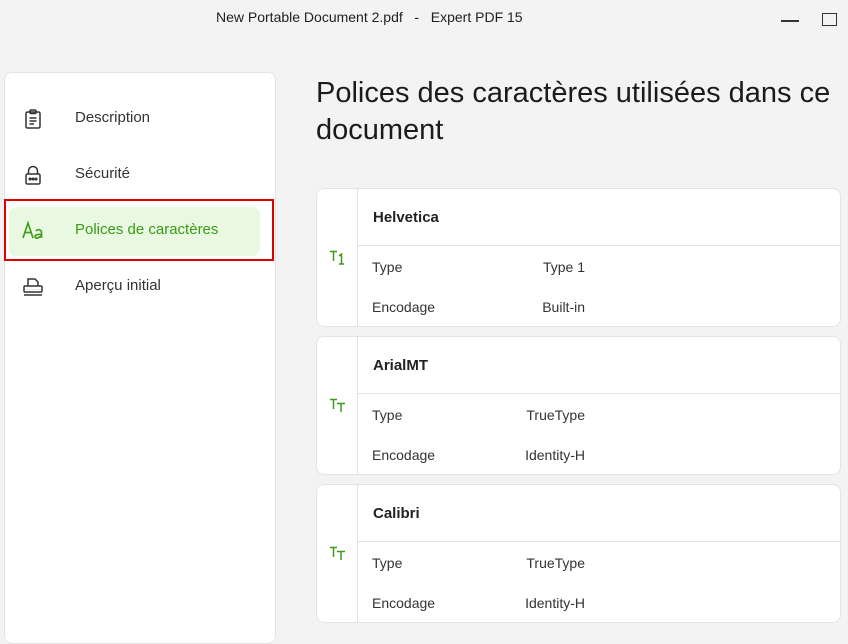 This screenshot has height=644, width=848. What do you see at coordinates (578, 257) in the screenshot?
I see `font-card: Helvetica Type Type 1 Encodage Built-in` at bounding box center [578, 257].